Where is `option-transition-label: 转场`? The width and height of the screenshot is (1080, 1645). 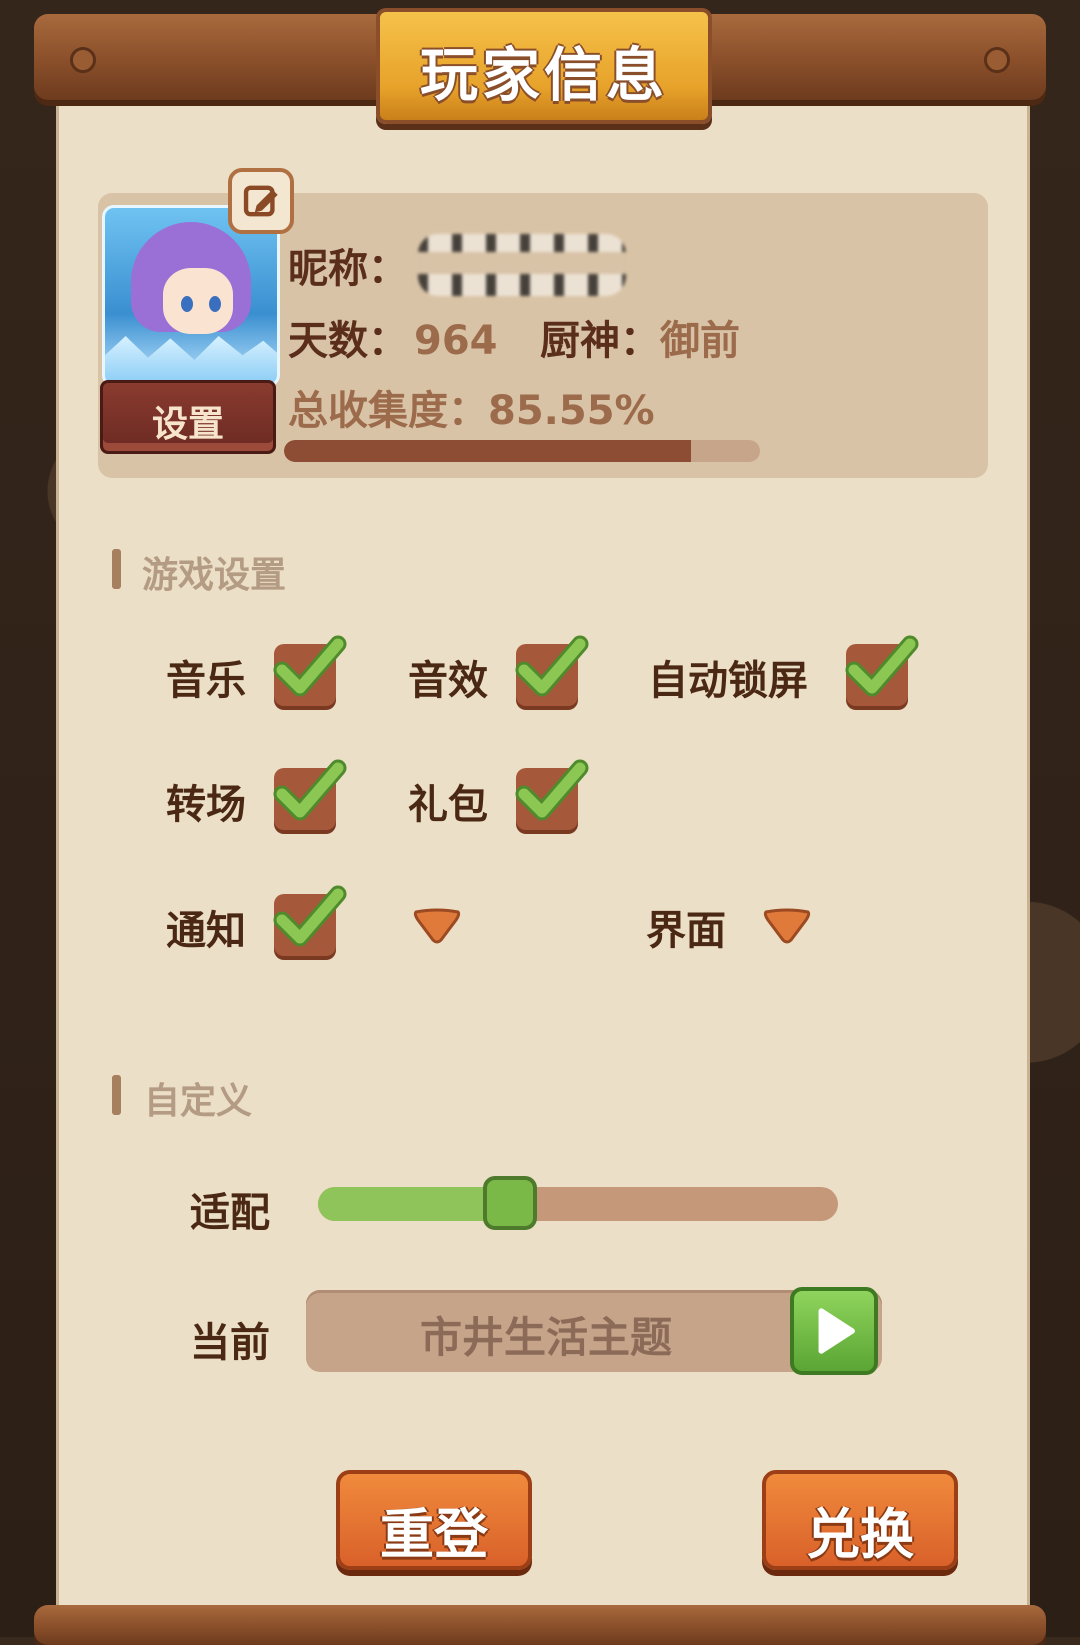
option-transition-label: 转场 is located at coordinates (206, 805).